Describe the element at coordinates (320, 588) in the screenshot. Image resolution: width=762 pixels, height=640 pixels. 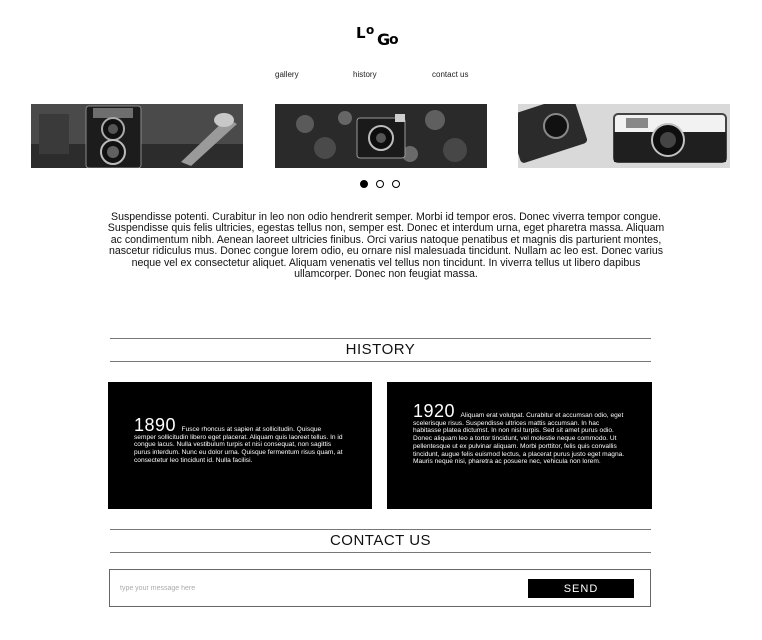
I see `message-input` at that location.